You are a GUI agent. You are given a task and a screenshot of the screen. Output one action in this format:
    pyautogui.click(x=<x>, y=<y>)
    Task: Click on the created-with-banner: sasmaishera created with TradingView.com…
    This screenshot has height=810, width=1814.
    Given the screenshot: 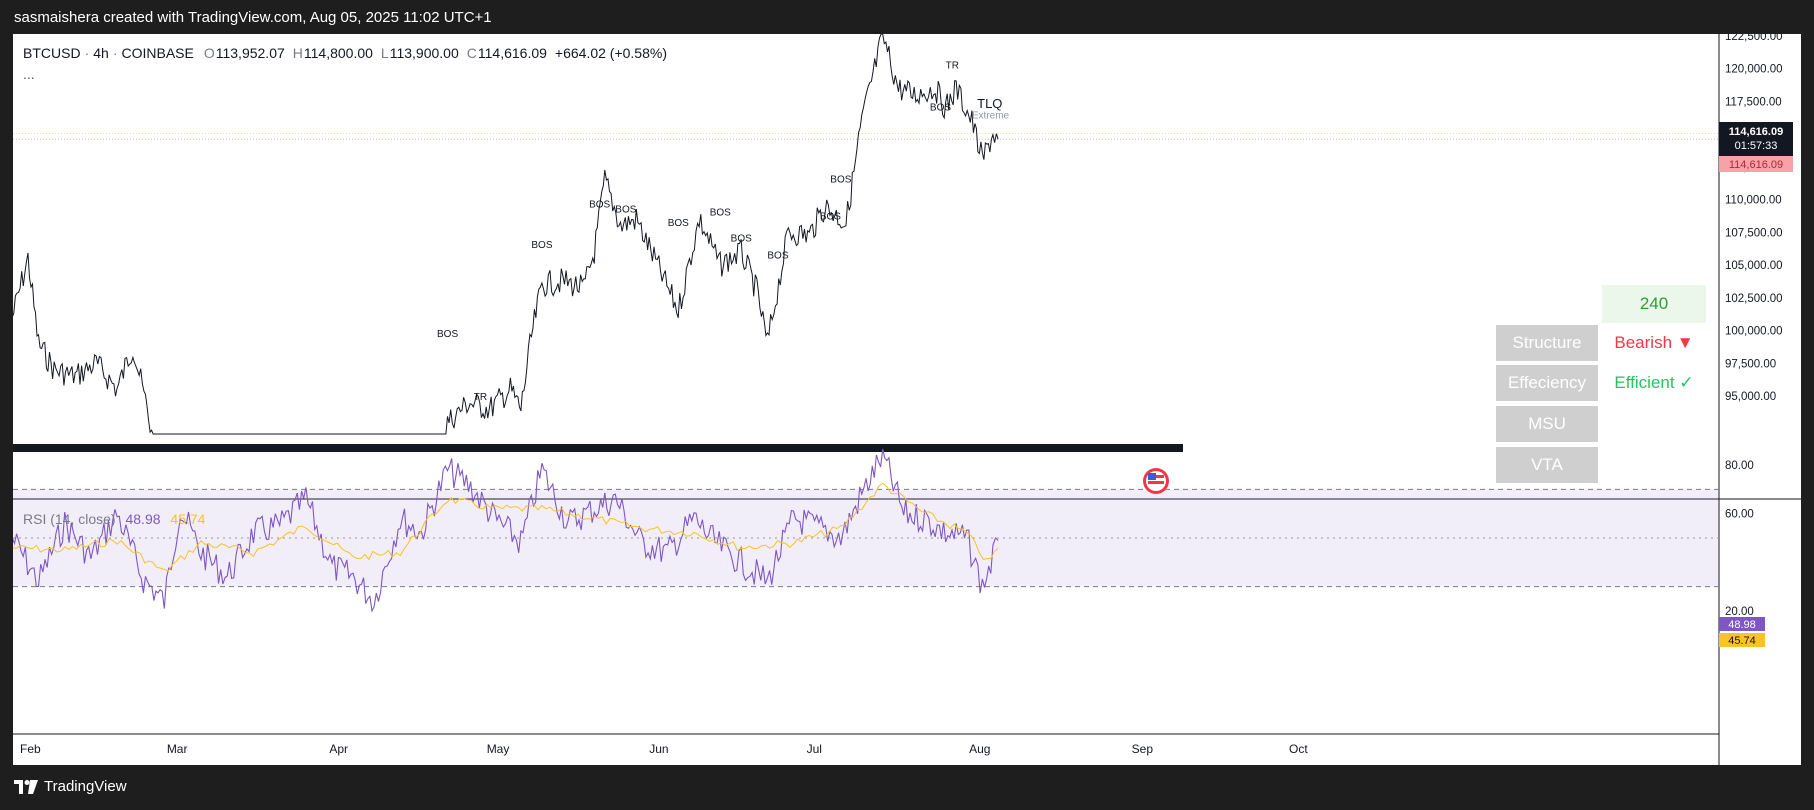 What is the action you would take?
    pyautogui.click(x=253, y=17)
    